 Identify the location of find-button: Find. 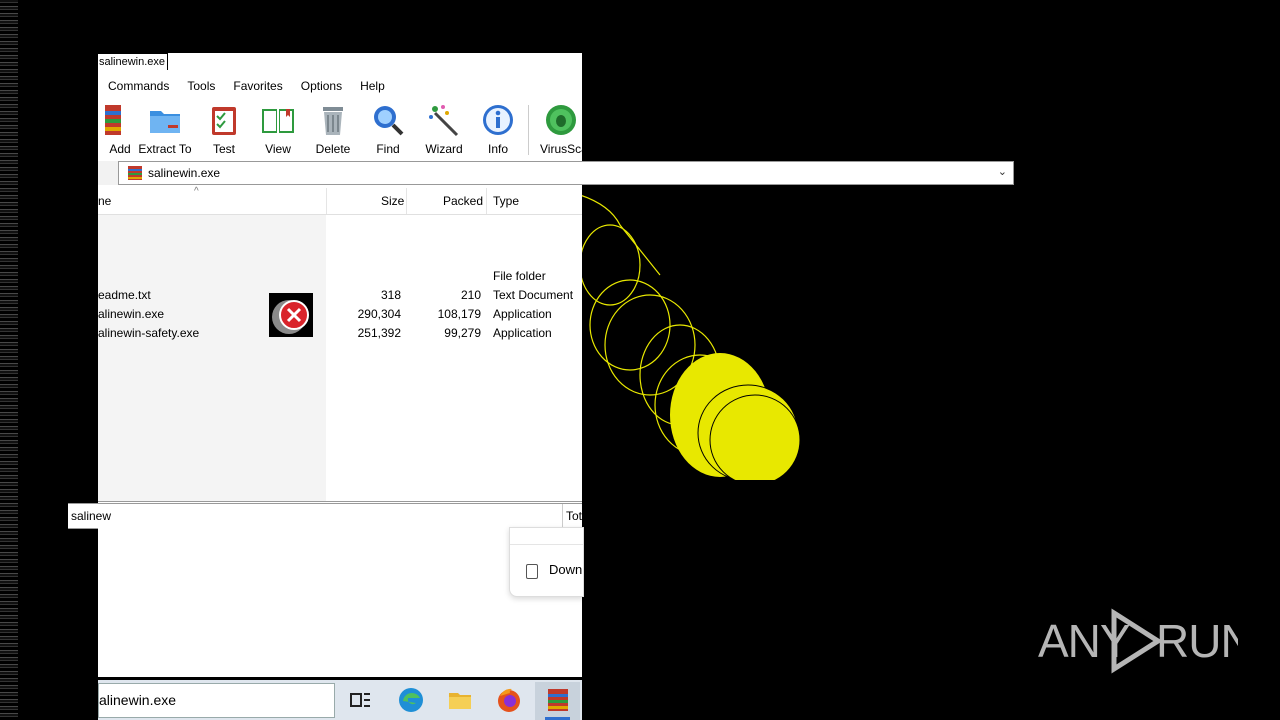
(388, 130).